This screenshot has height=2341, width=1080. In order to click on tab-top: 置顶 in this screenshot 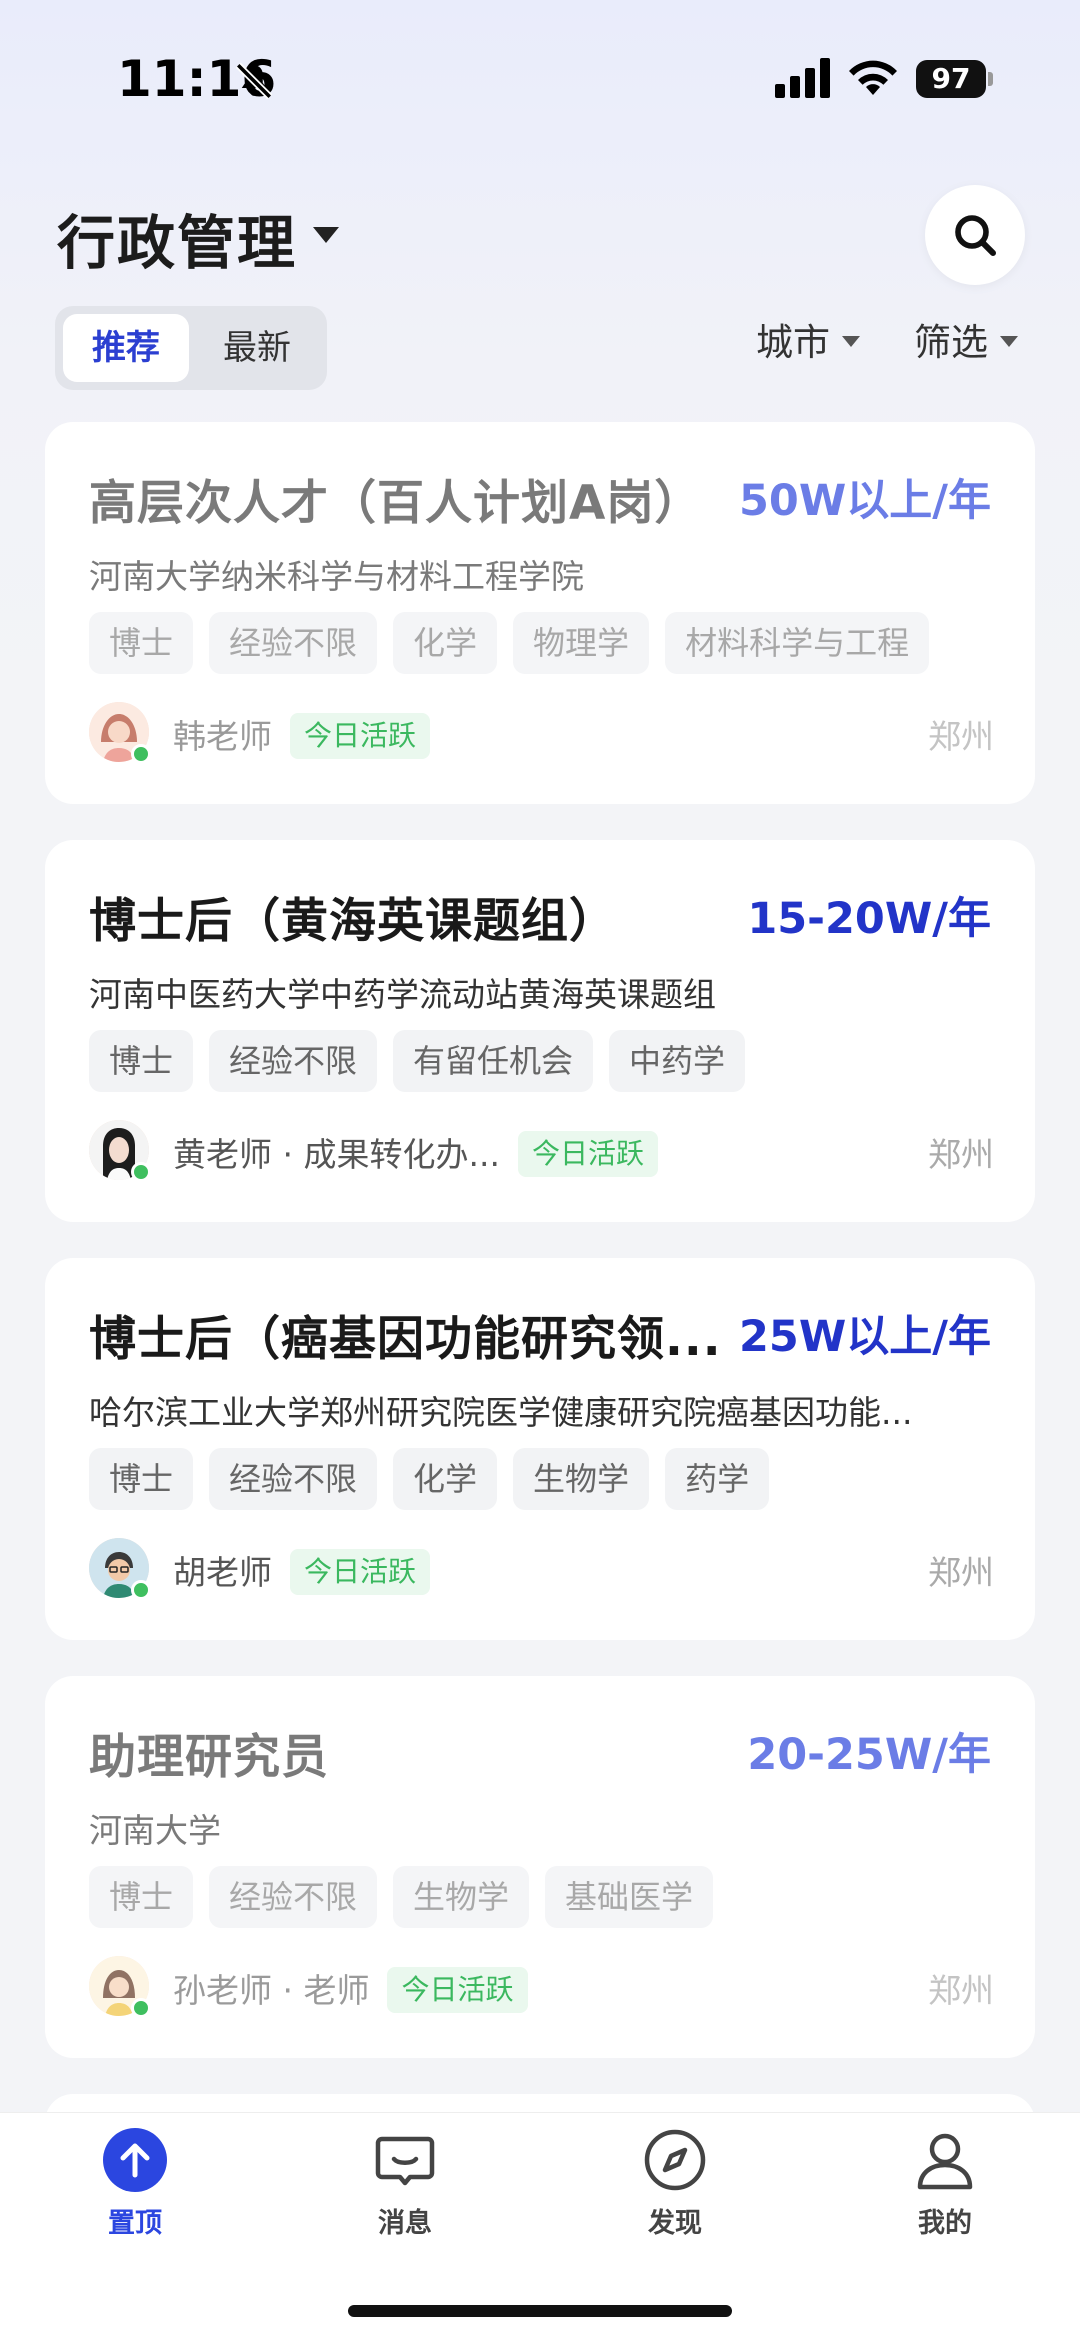, I will do `click(135, 2183)`.